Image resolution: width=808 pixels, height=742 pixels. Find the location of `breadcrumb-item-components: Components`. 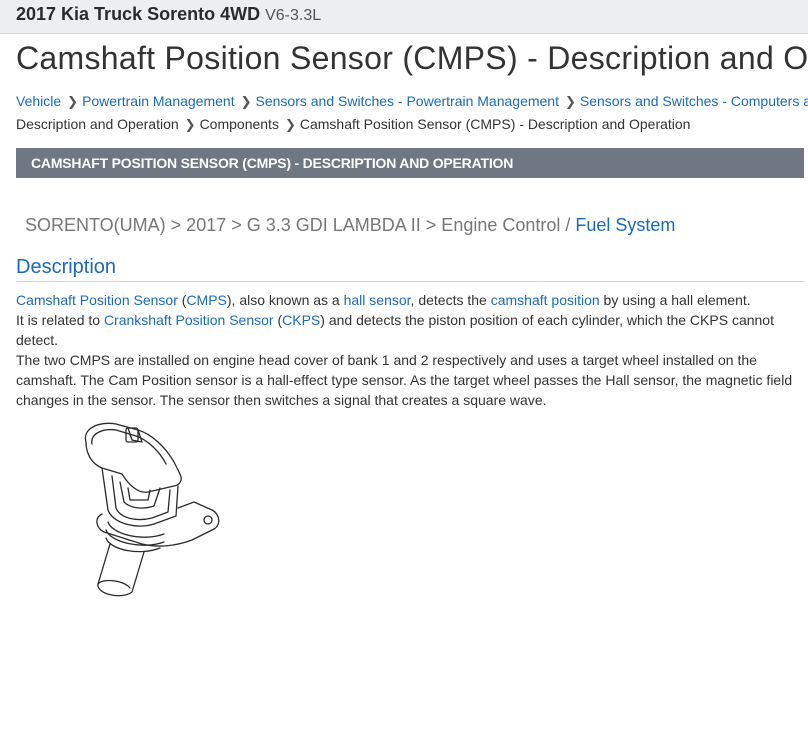

breadcrumb-item-components: Components is located at coordinates (239, 124).